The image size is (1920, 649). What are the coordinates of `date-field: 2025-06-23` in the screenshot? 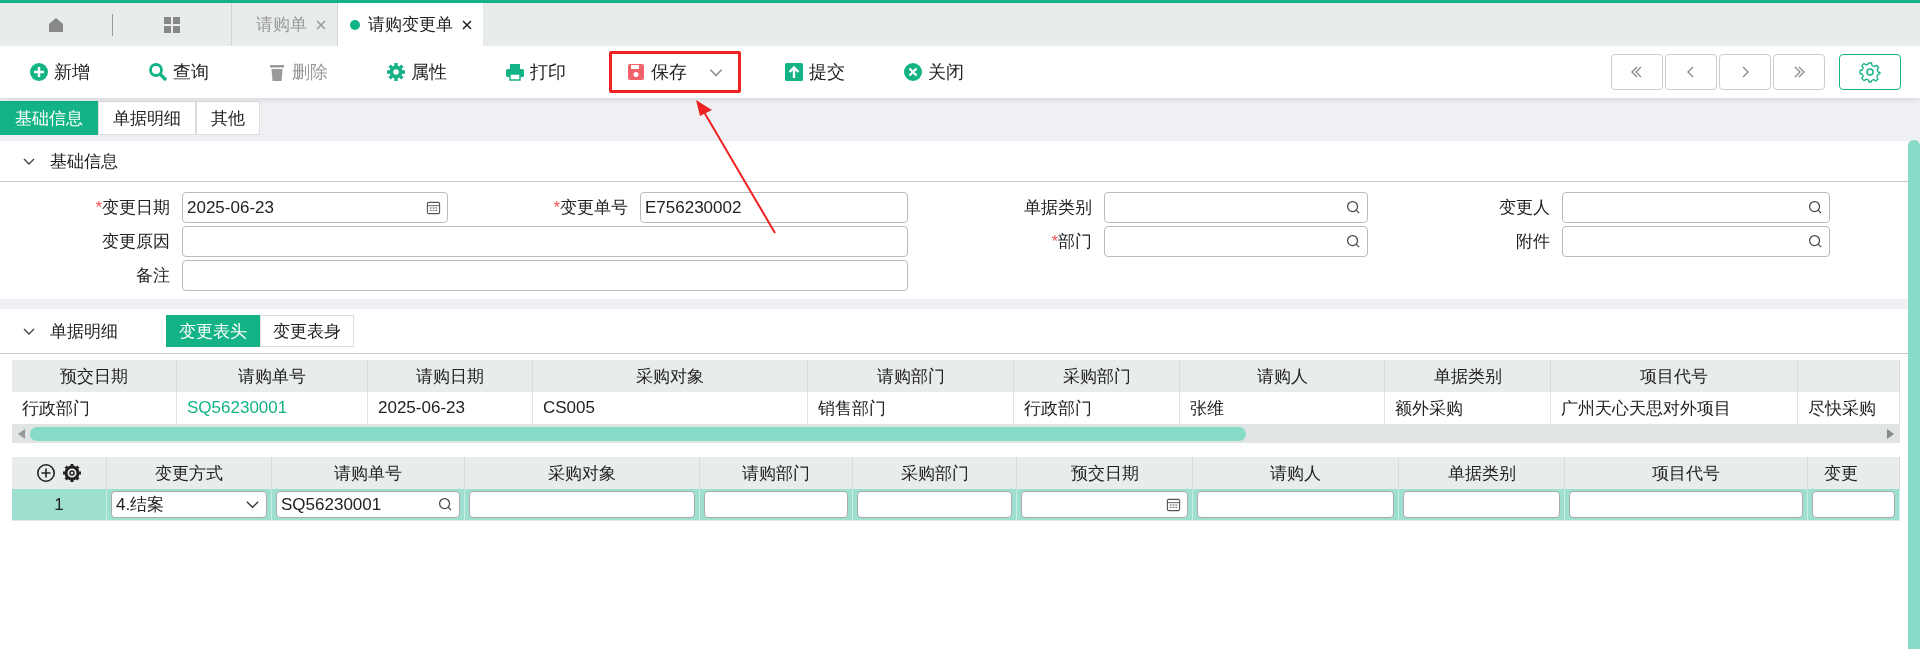 It's located at (315, 207).